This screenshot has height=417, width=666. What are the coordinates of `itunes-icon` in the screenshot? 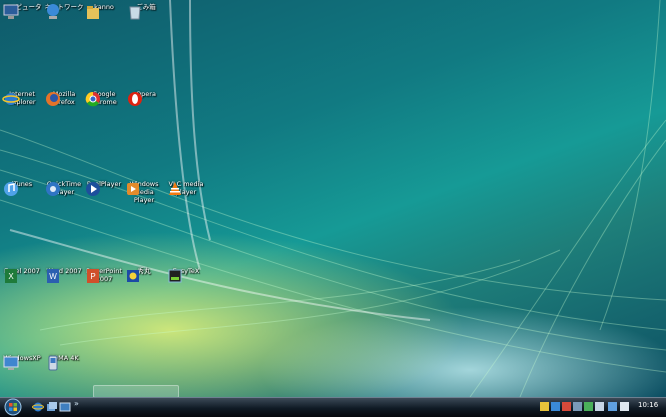 It's located at (11, 189).